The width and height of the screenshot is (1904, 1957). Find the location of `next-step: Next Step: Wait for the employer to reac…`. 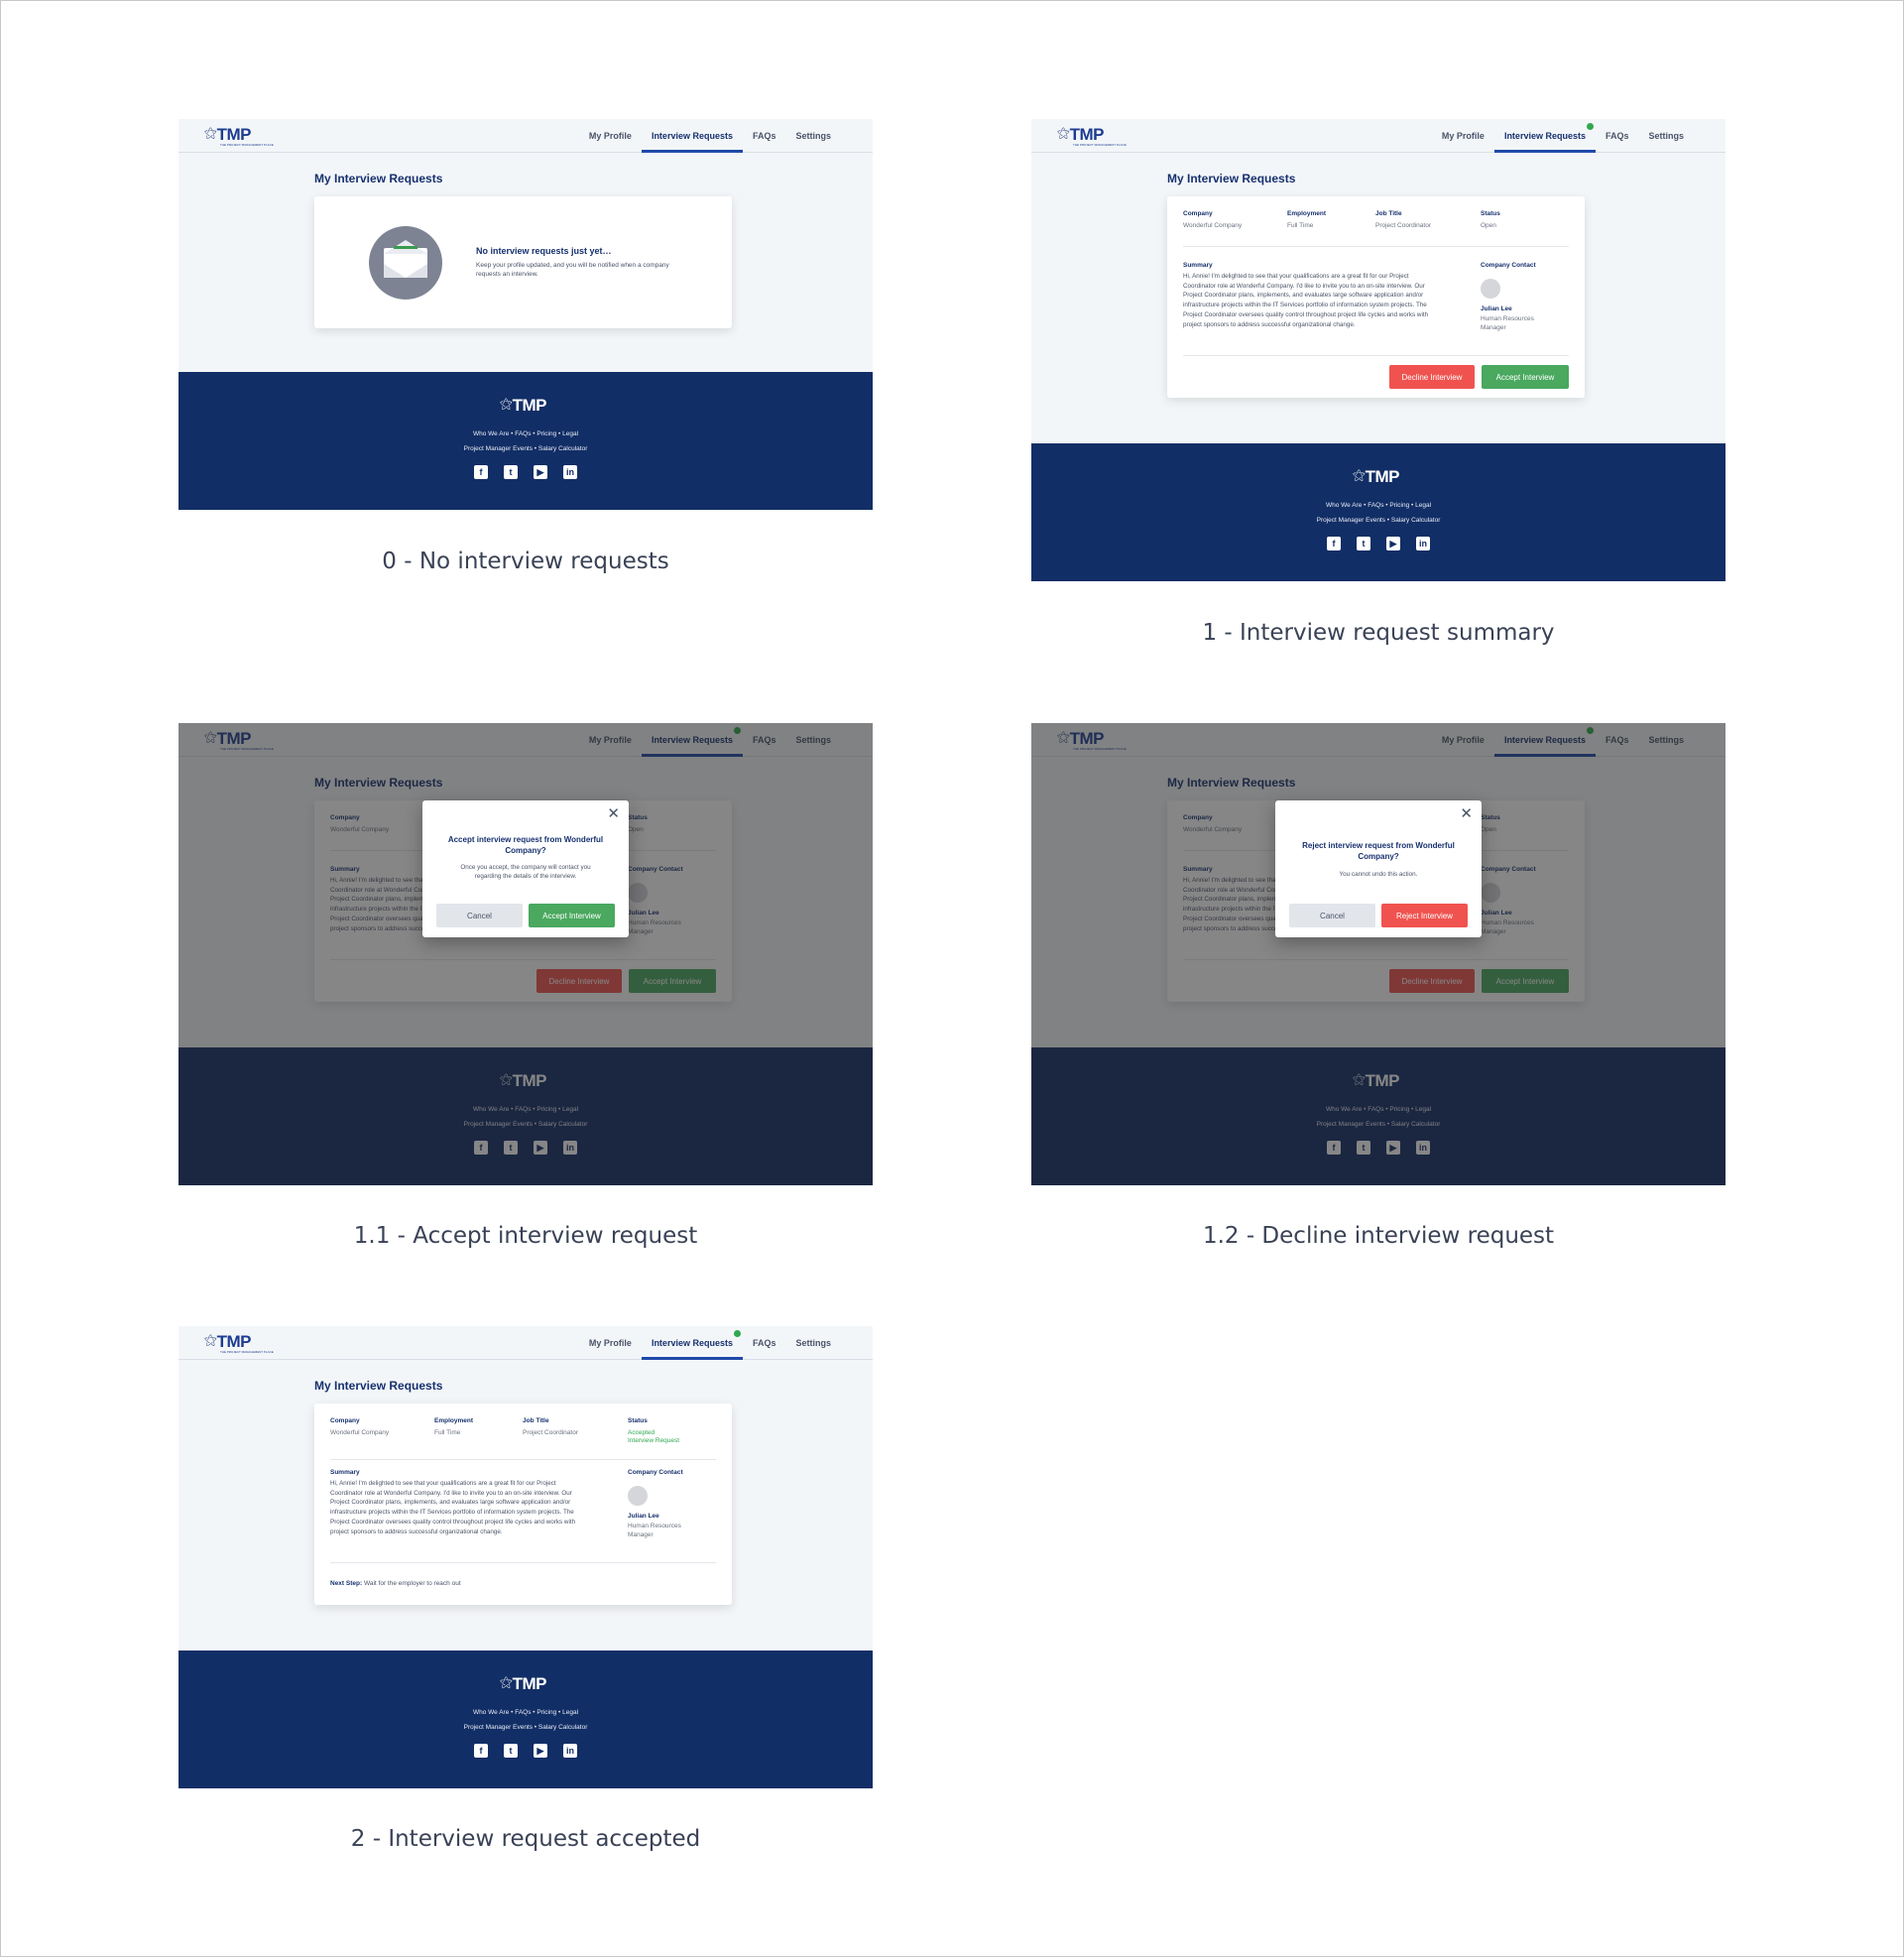

next-step: Next Step: Wait for the employer to reac… is located at coordinates (395, 1583).